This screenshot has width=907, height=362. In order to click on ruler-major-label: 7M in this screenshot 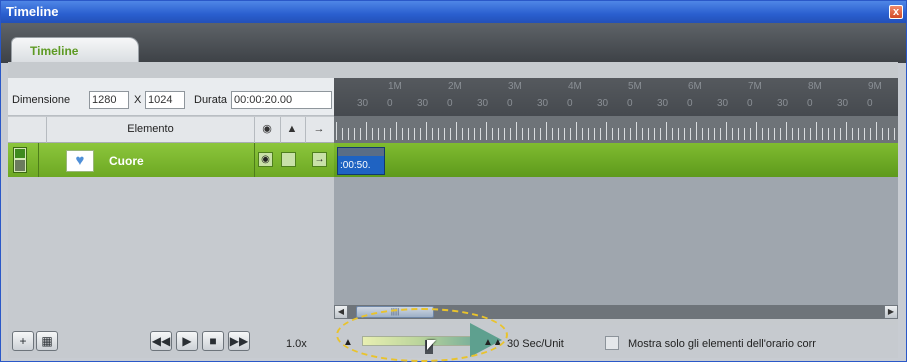, I will do `click(755, 86)`.